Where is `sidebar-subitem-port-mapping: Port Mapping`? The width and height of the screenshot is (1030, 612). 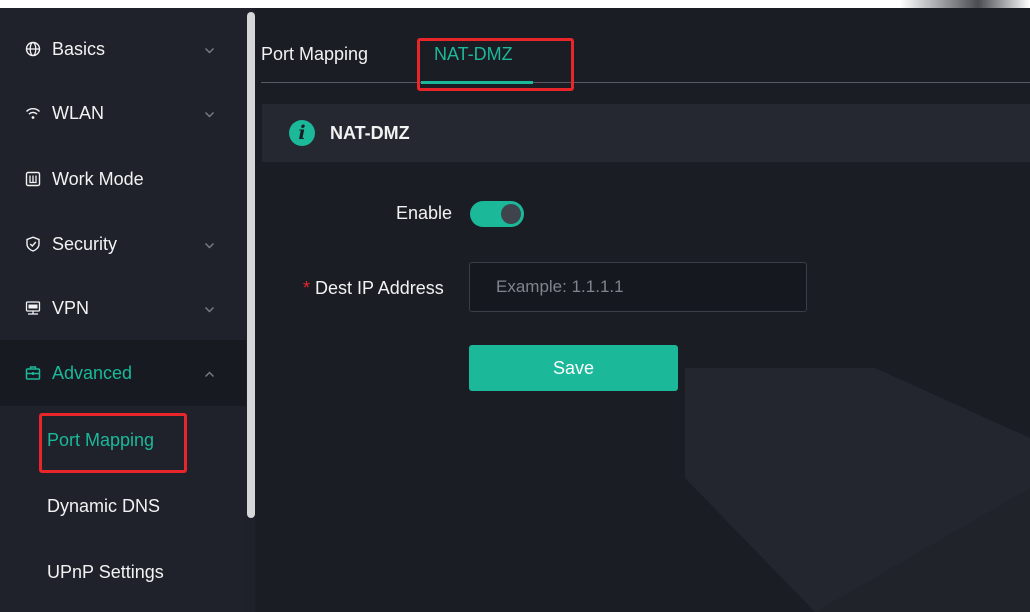
sidebar-subitem-port-mapping: Port Mapping is located at coordinates (123, 440).